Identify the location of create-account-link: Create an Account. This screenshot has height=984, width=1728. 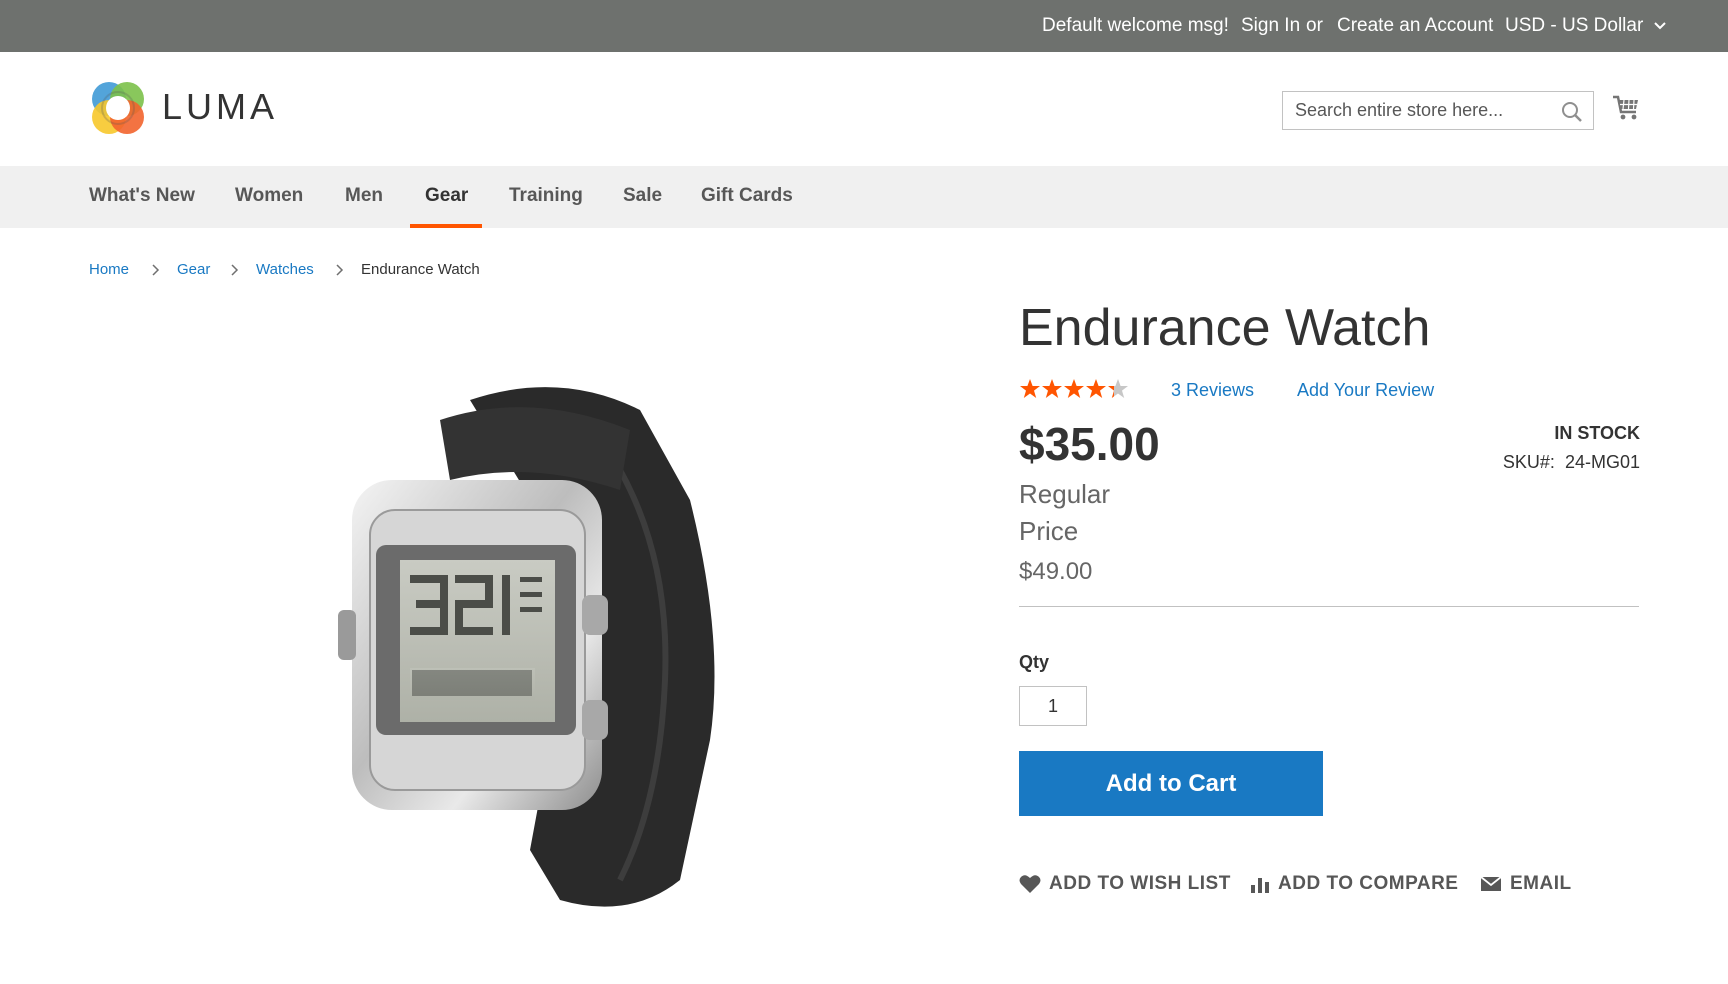
(1415, 26).